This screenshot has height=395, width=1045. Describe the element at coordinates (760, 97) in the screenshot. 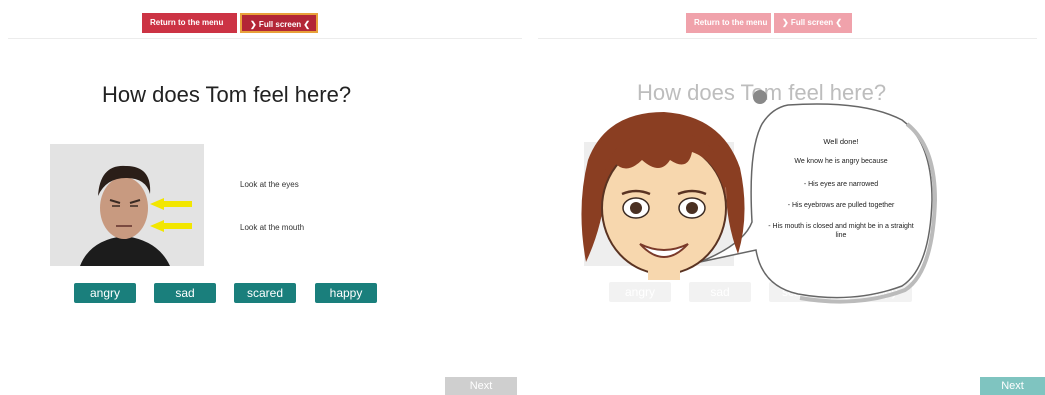

I see `cursor-indicator-icon` at that location.